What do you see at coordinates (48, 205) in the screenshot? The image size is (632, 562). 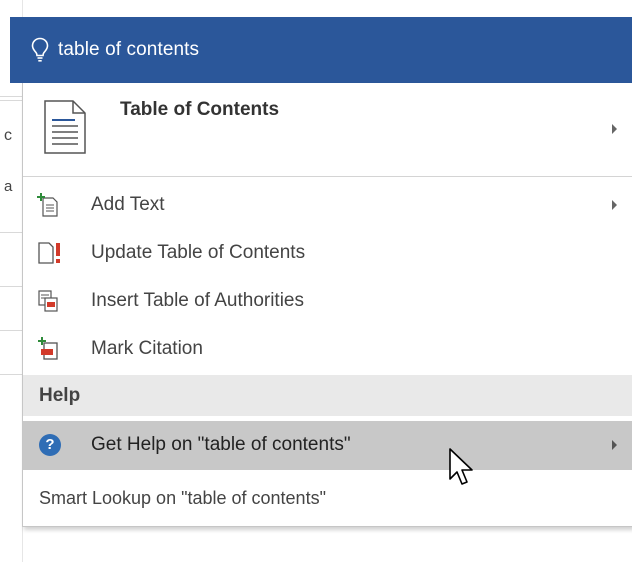 I see `add-text-icon` at bounding box center [48, 205].